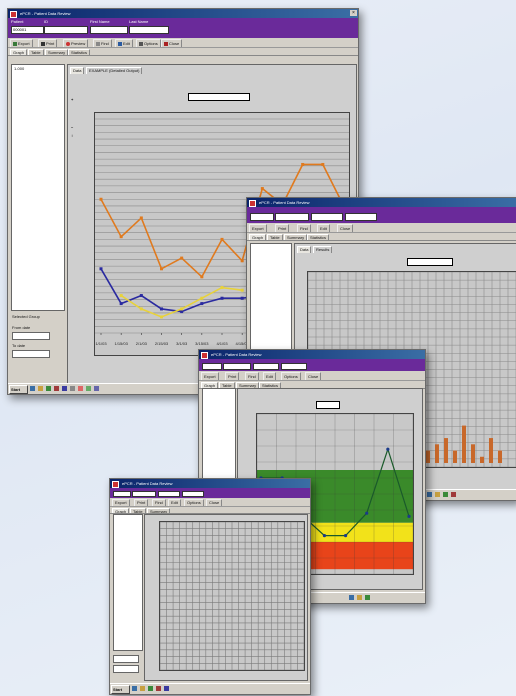 The height and width of the screenshot is (696, 516). I want to click on list-item: 1-000, so click(19, 68).